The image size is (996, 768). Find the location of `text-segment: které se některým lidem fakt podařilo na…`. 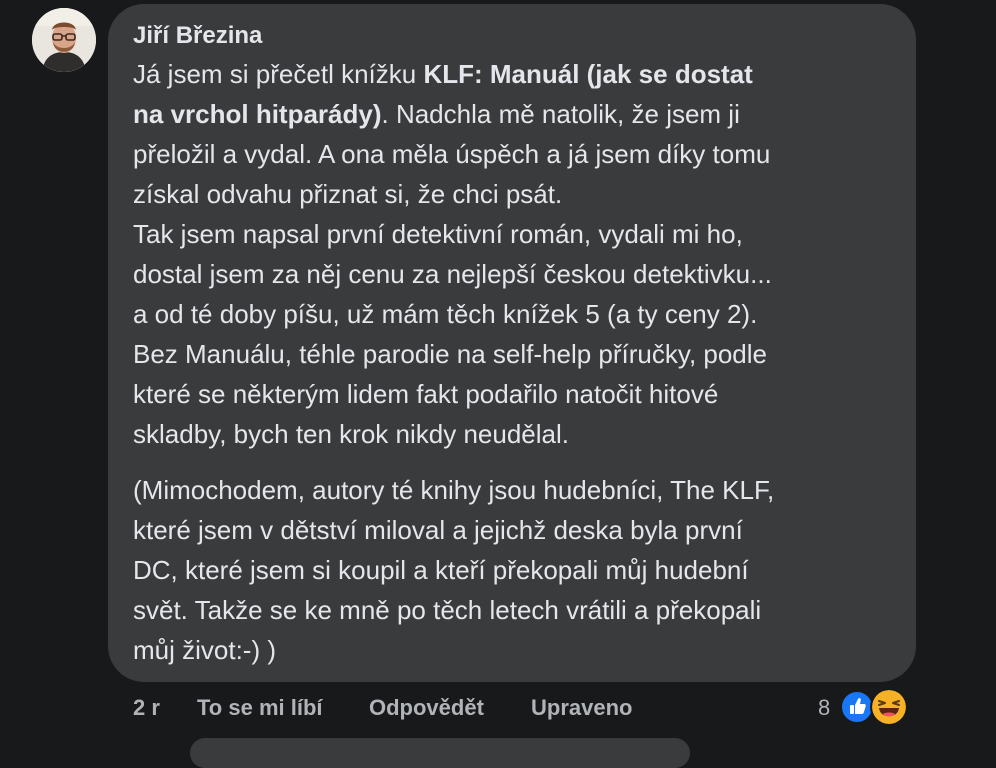

text-segment: které se některým lidem fakt podařilo na… is located at coordinates (426, 394).